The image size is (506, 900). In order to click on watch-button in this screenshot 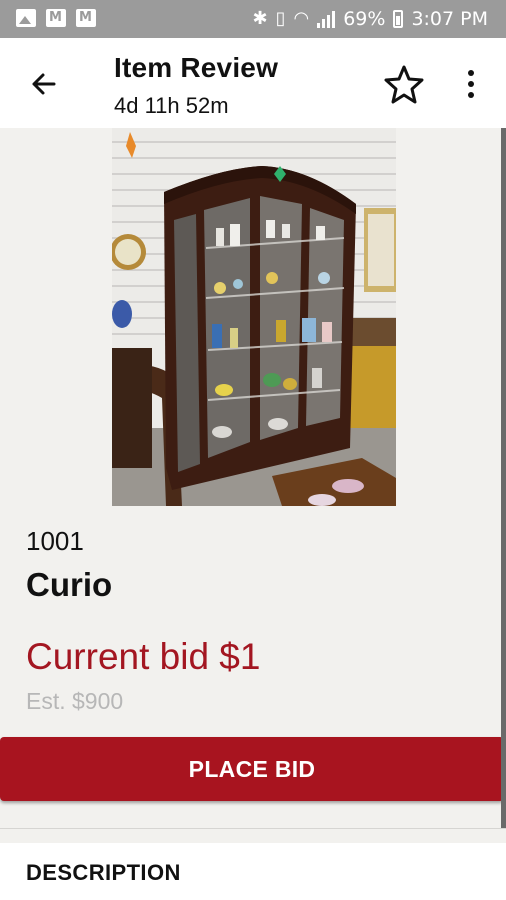, I will do `click(404, 84)`.